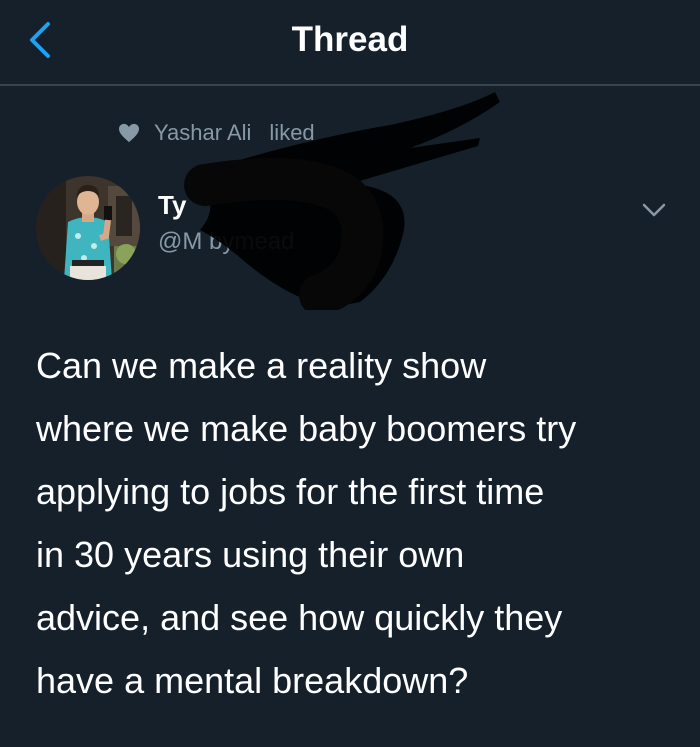 The height and width of the screenshot is (747, 700). I want to click on handle: @M bymead, so click(226, 242).